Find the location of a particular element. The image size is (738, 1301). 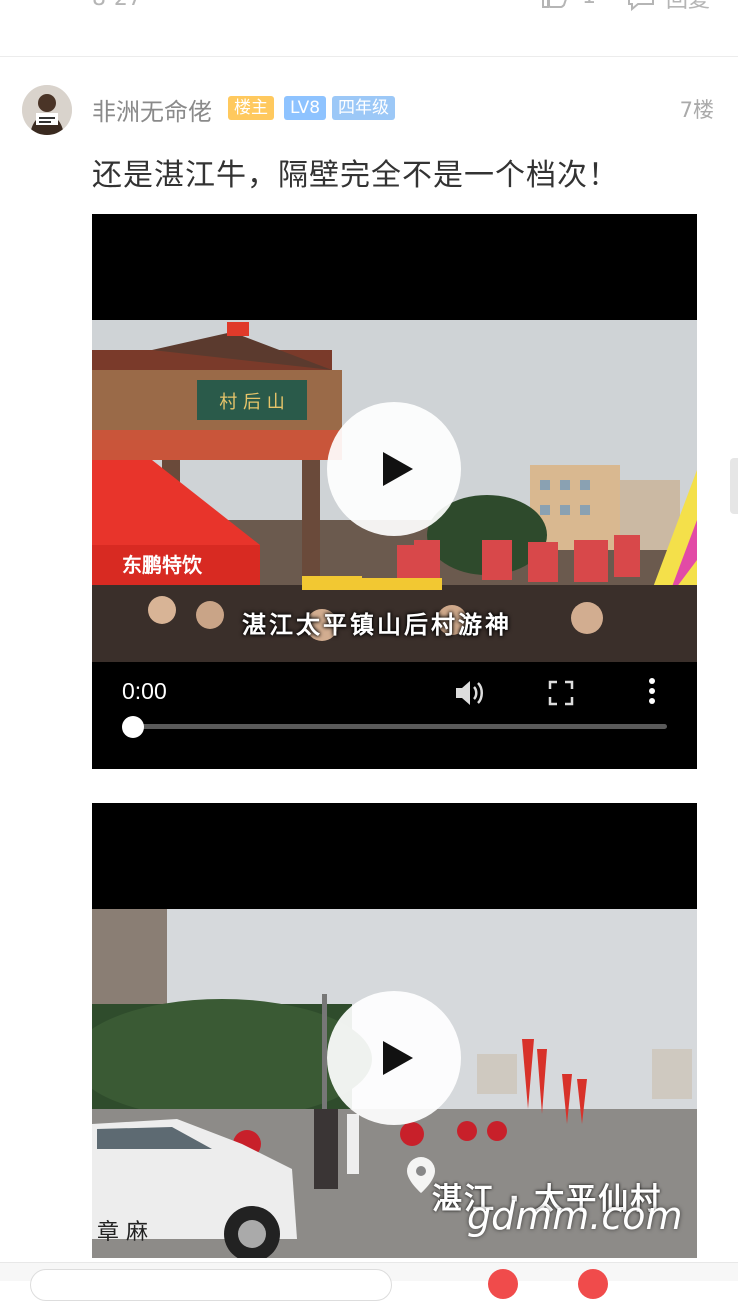

bottom-bar is located at coordinates (369, 1281).